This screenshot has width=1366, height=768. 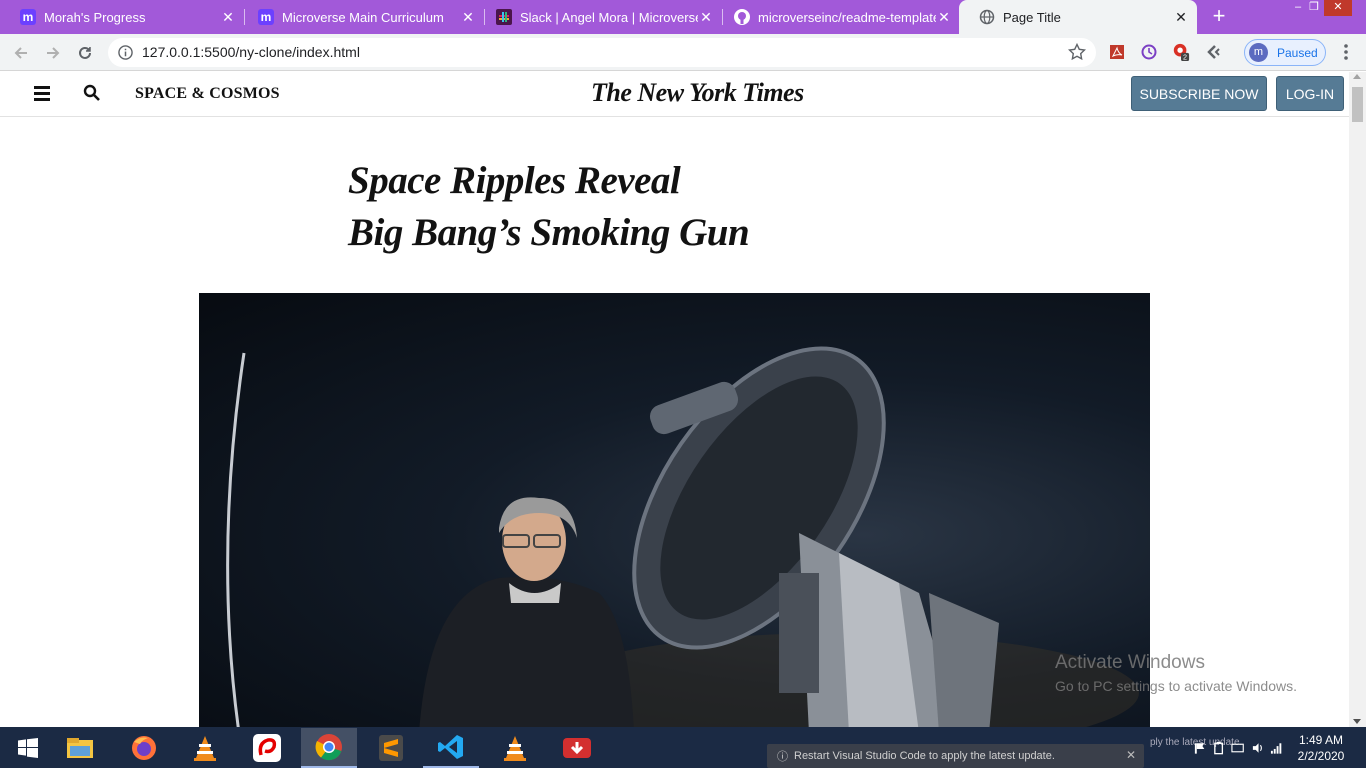 What do you see at coordinates (1258, 52) in the screenshot?
I see `avatar: m` at bounding box center [1258, 52].